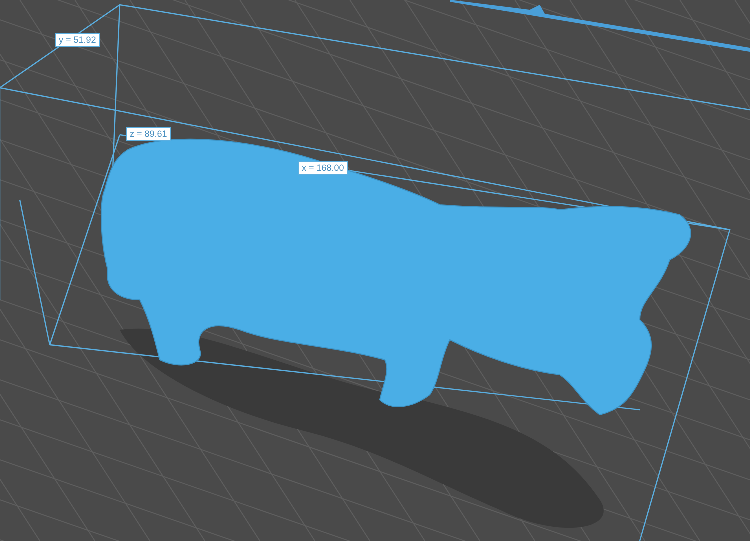  I want to click on dimension-label: z = 89.61, so click(149, 134).